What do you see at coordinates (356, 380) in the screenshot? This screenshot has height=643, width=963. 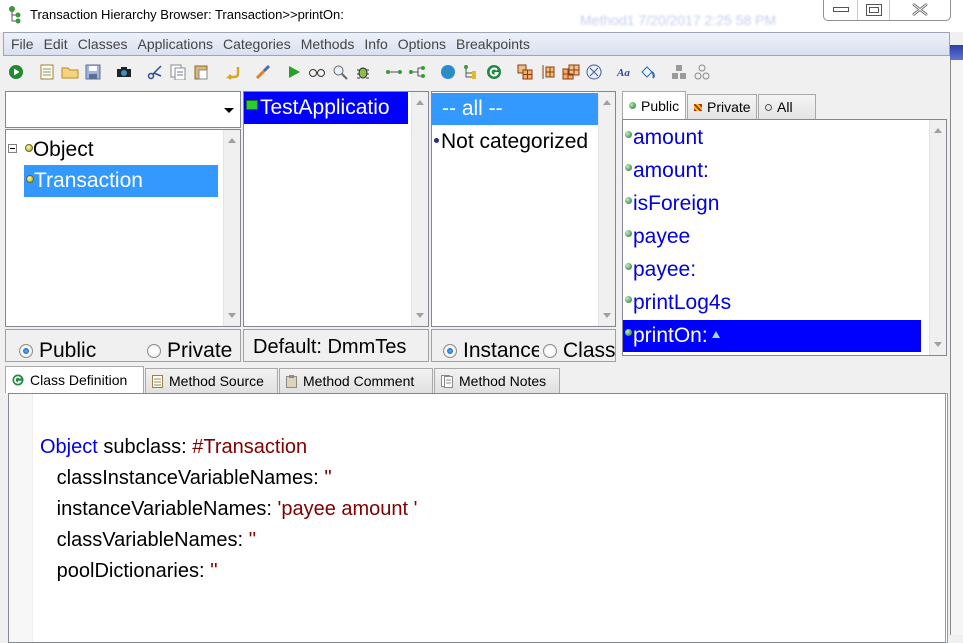 I see `tab-method-comment: Method Comment` at bounding box center [356, 380].